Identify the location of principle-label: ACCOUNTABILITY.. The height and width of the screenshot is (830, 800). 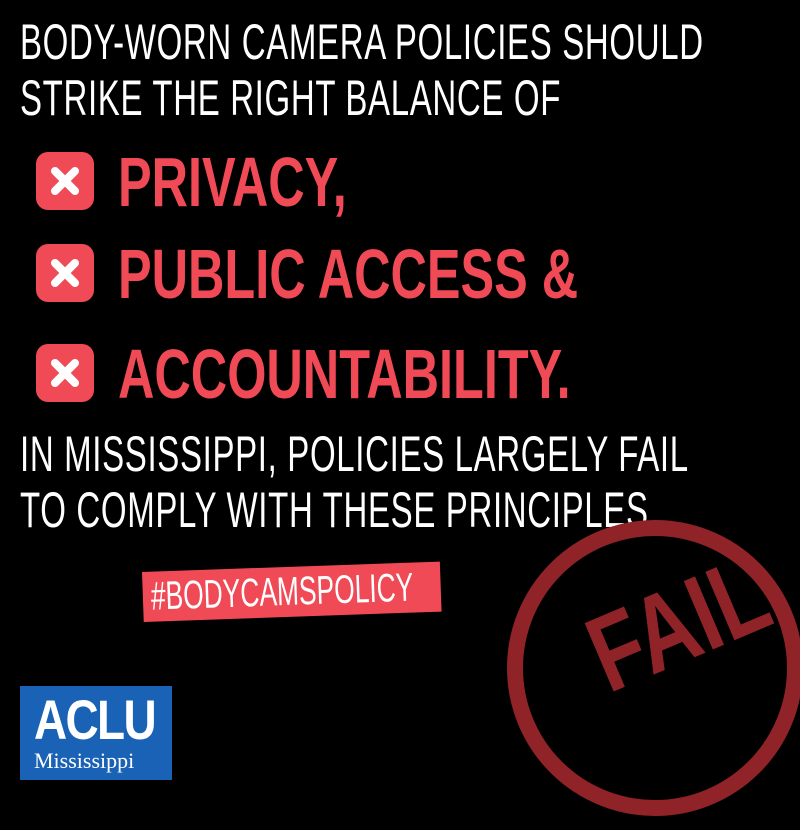
(344, 374).